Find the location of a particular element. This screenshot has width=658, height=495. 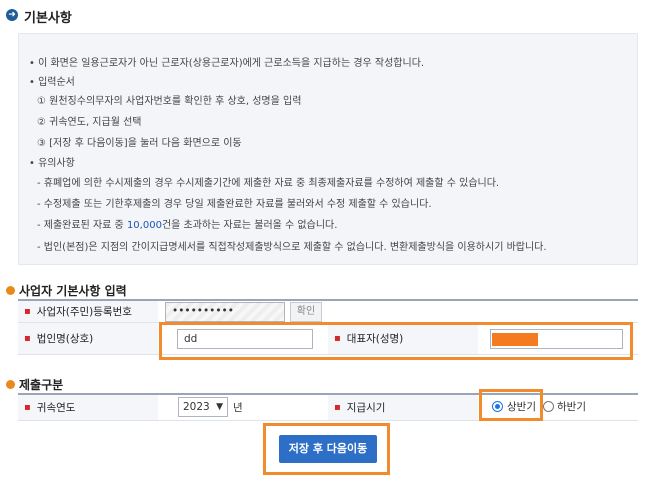

rep-label: ▪ 대표자(성명) is located at coordinates (403, 338).